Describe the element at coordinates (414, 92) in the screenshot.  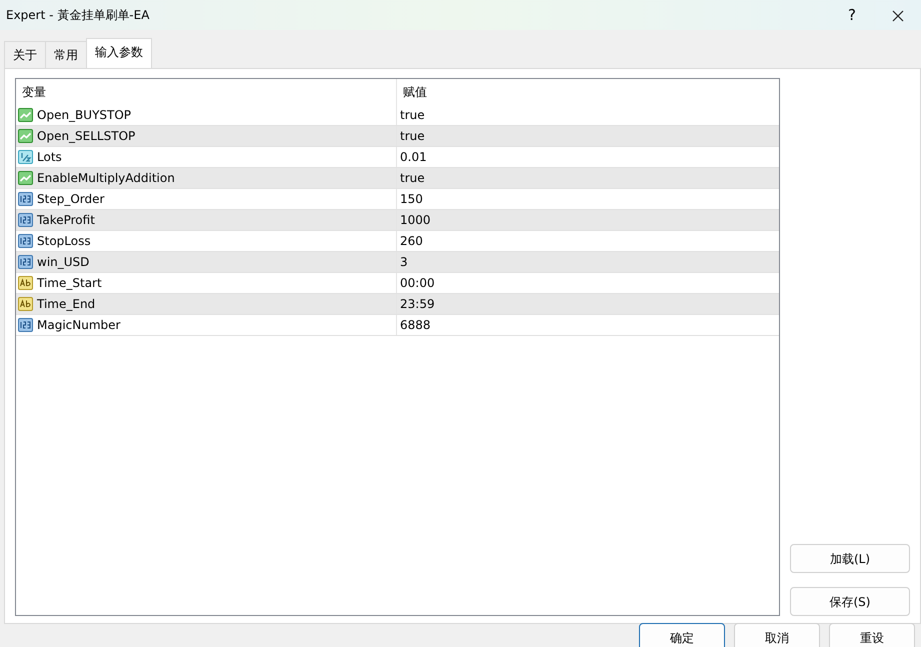
I see `column-header: 赋值` at that location.